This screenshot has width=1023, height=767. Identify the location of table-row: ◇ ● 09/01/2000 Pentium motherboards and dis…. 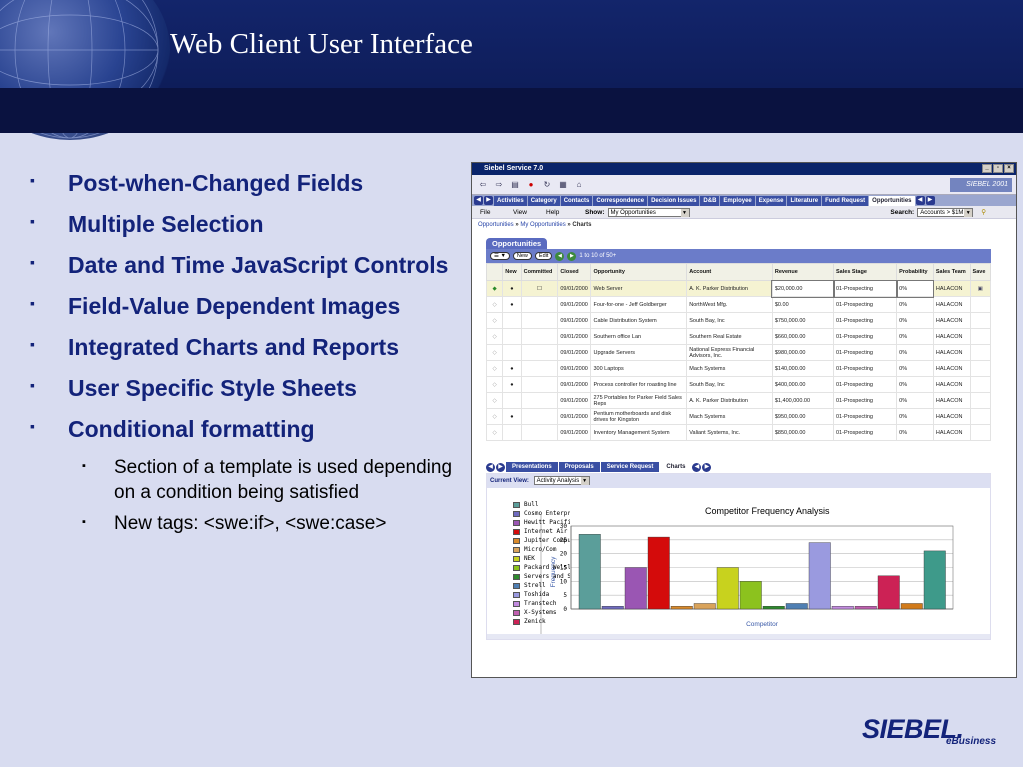
(738, 416).